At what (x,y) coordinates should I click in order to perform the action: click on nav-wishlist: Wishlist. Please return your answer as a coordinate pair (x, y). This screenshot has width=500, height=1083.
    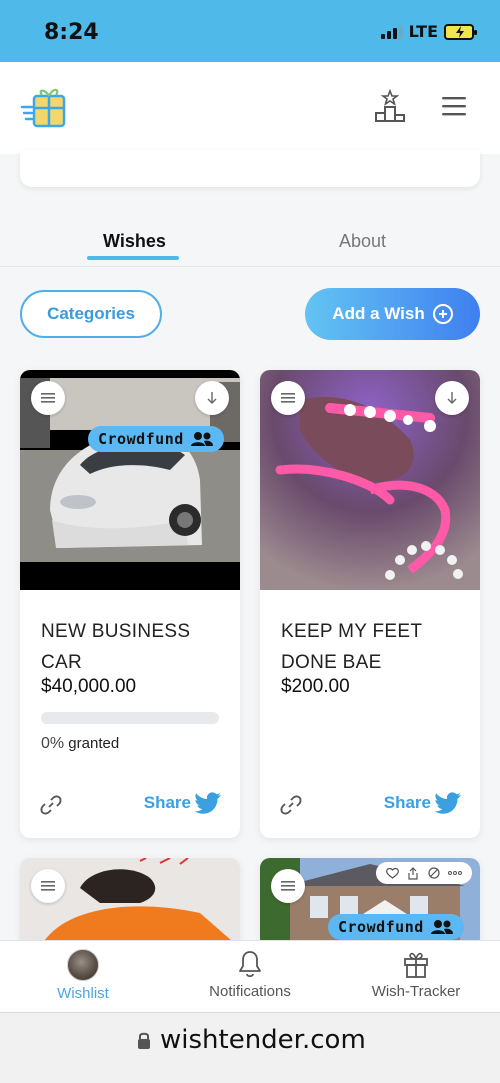
    Looking at the image, I should click on (83, 977).